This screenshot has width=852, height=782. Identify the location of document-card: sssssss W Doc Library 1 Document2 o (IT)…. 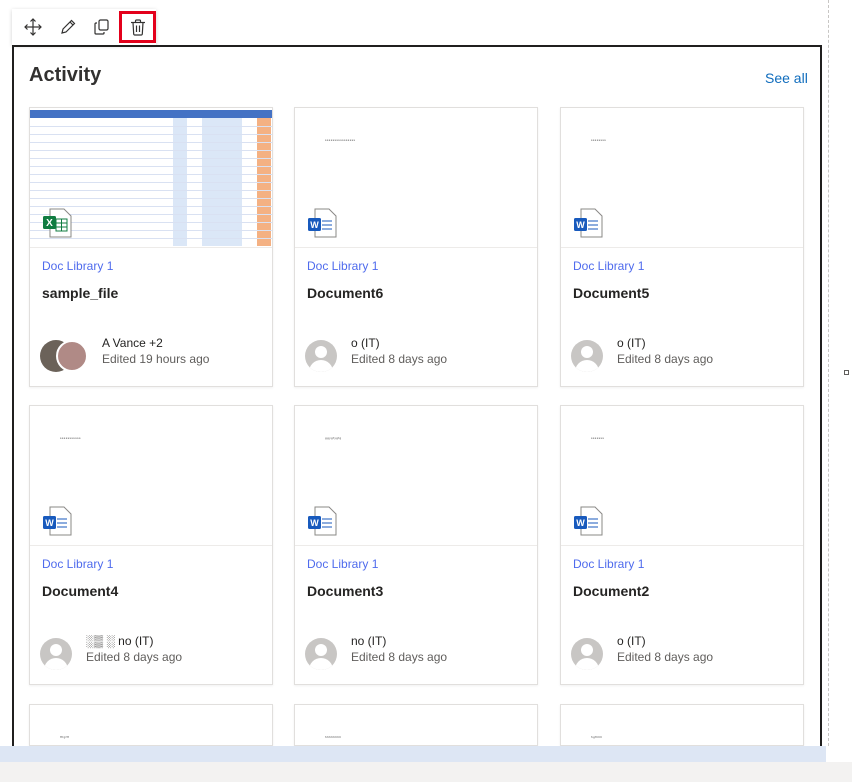
(682, 545).